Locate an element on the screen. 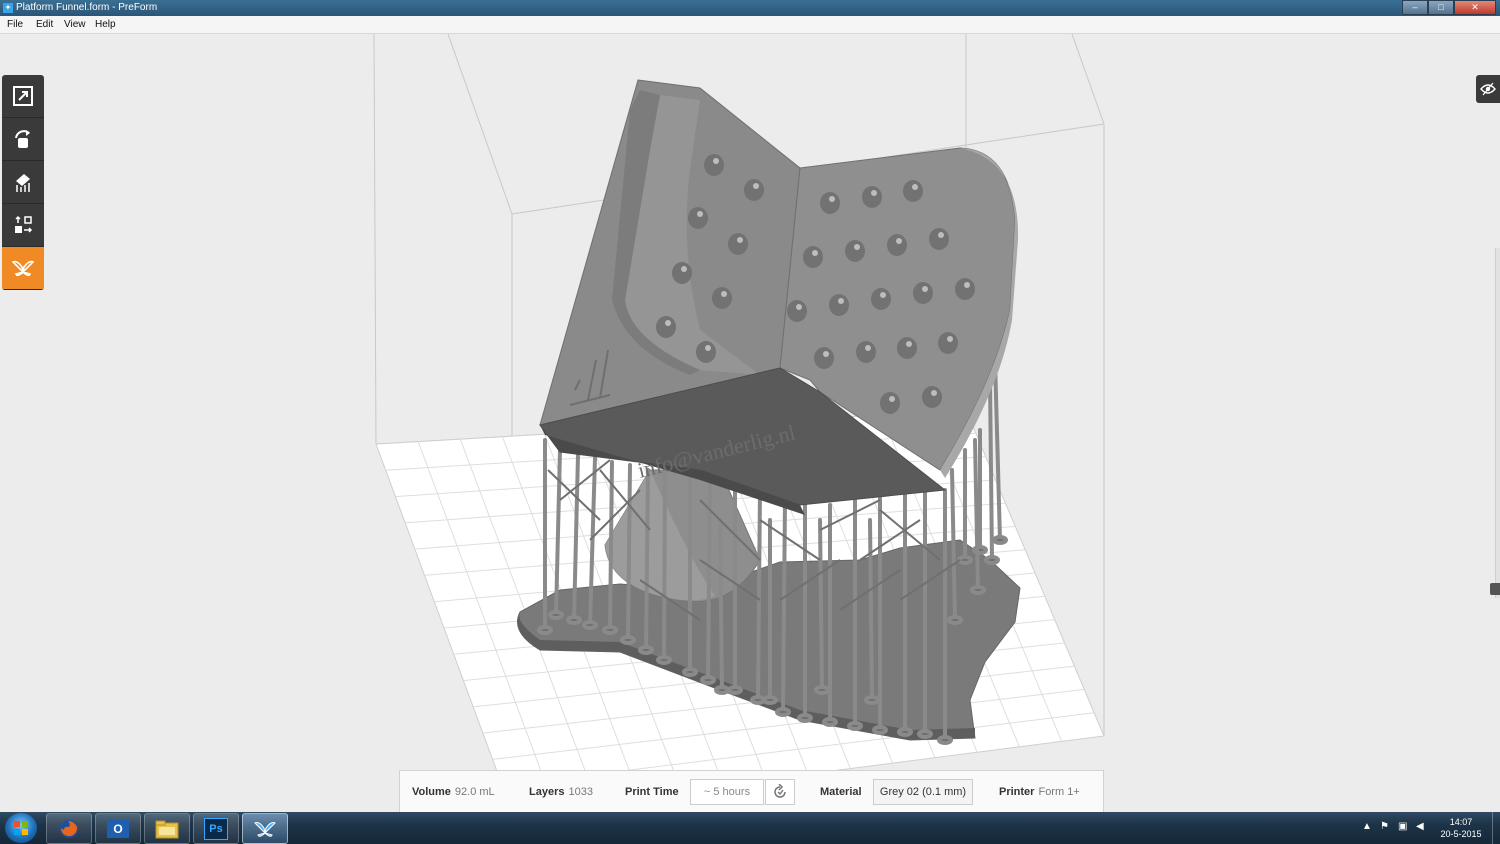 The height and width of the screenshot is (844, 1500). clock-time: 14:07 is located at coordinates (1461, 822).